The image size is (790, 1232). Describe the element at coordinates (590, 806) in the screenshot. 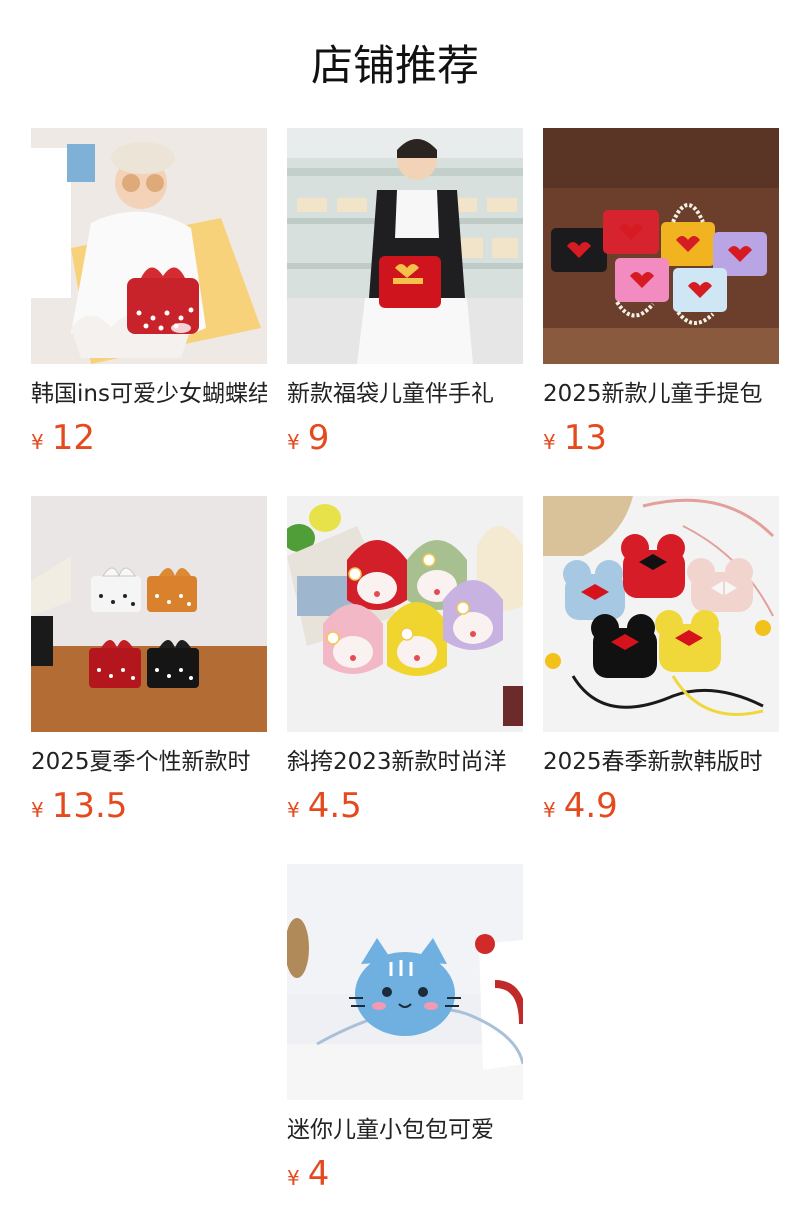

I see `price-value: 4.9` at that location.